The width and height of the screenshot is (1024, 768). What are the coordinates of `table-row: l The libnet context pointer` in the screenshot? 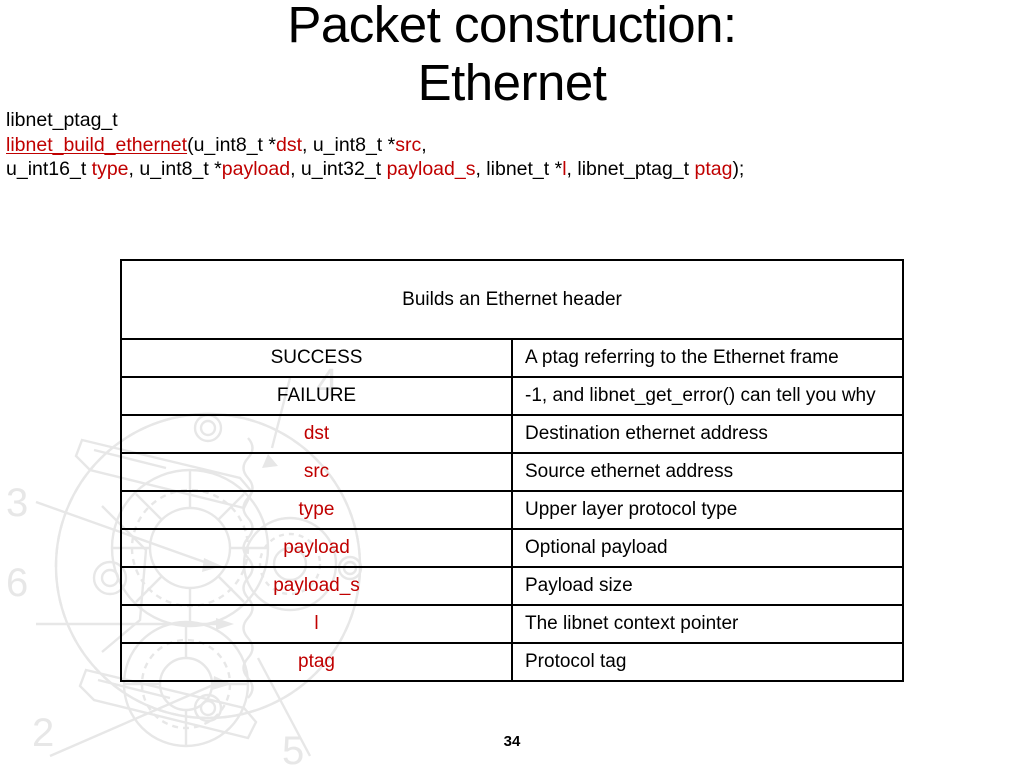 It's located at (512, 624).